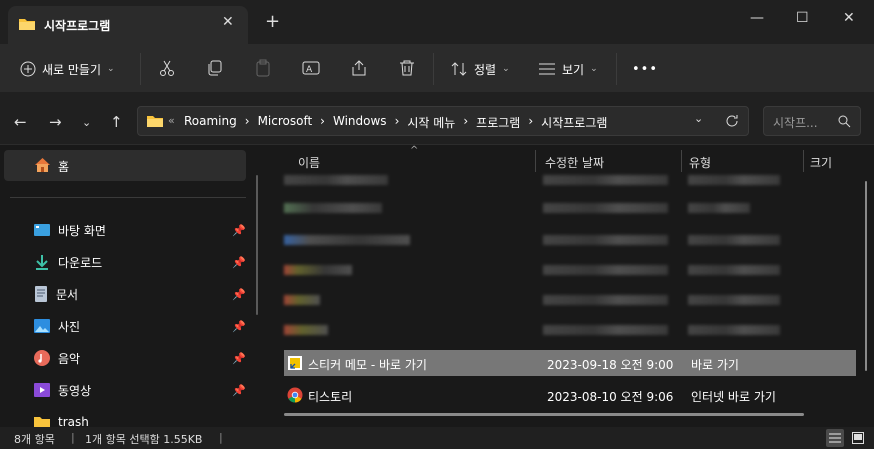 This screenshot has width=874, height=449. I want to click on details-view-icon, so click(835, 438).